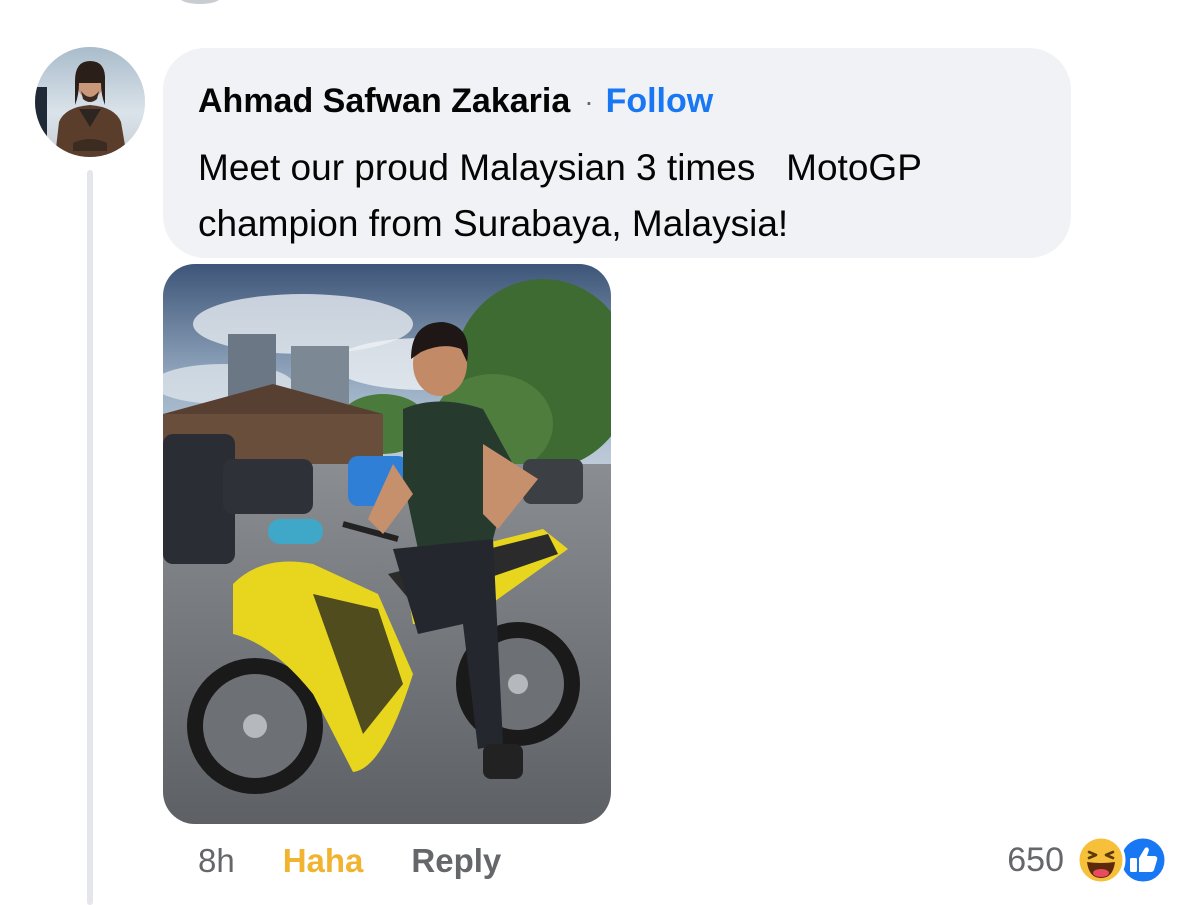  I want to click on author-row: Ahmad Safwan Zakaria · Follow, so click(455, 101).